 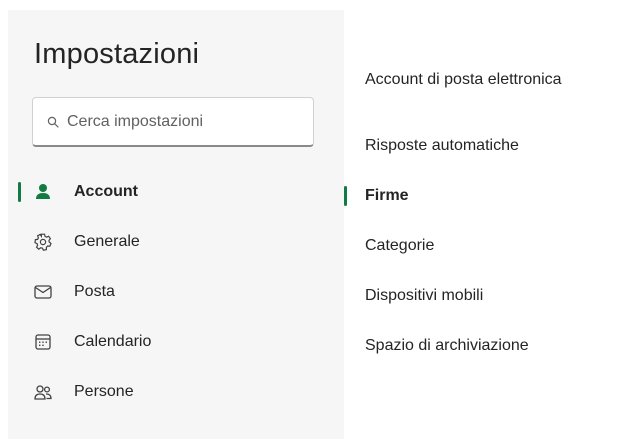 I want to click on search-box, so click(x=173, y=122).